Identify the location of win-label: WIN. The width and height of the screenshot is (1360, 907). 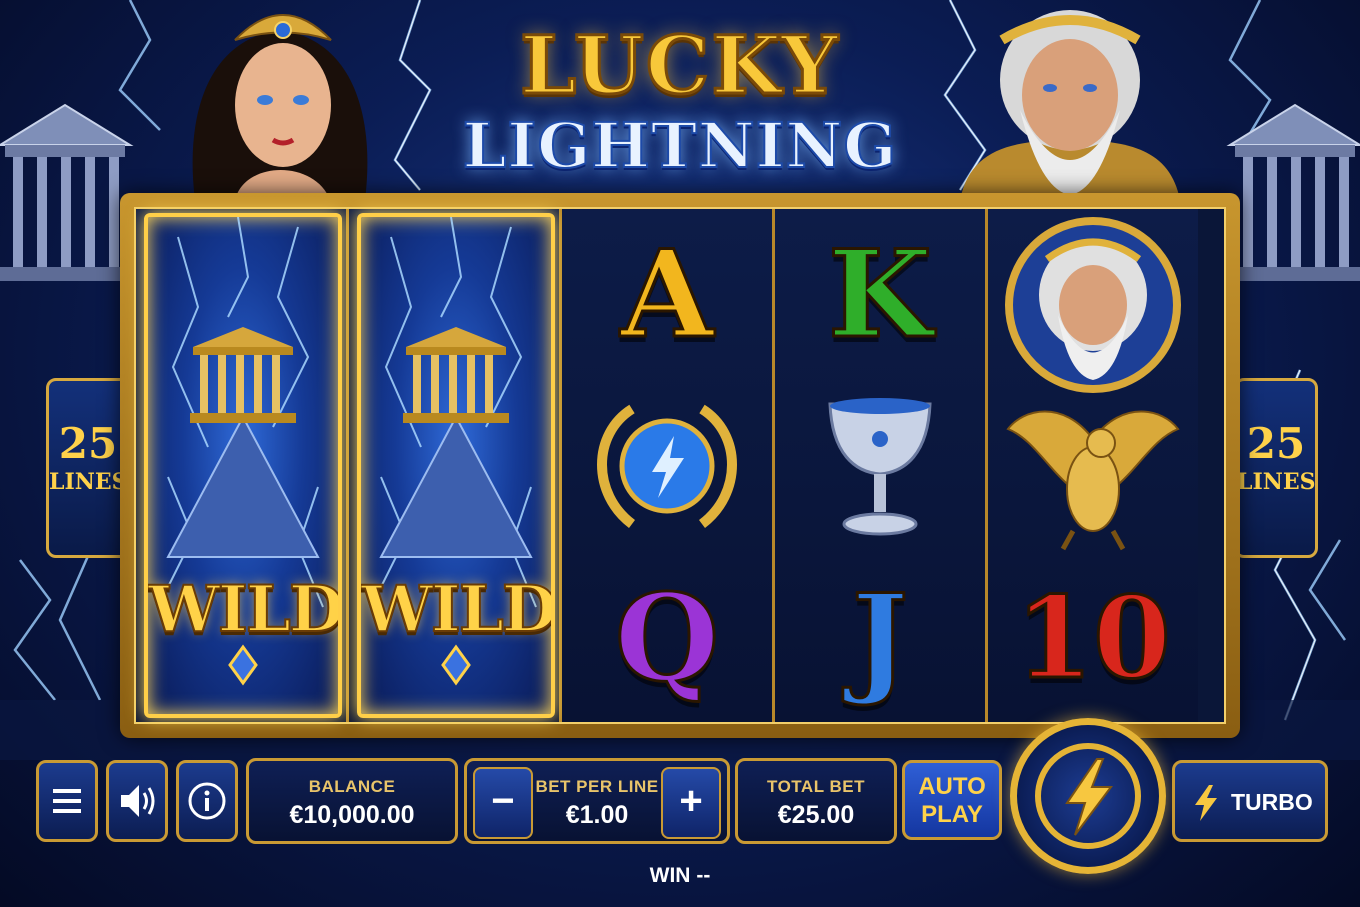
(670, 875).